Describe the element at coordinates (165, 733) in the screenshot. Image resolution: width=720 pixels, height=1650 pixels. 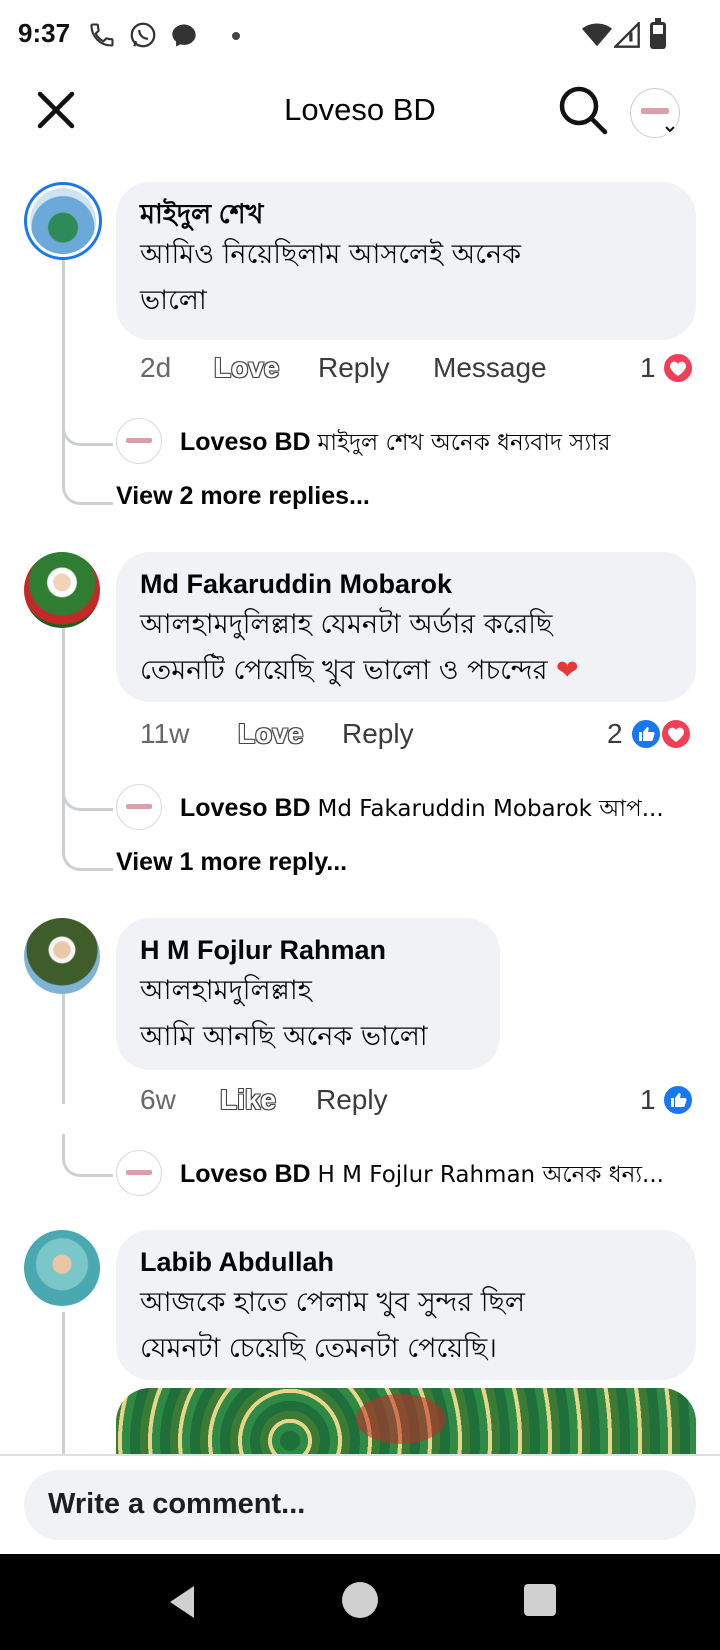
I see `comment-time: 11w` at that location.